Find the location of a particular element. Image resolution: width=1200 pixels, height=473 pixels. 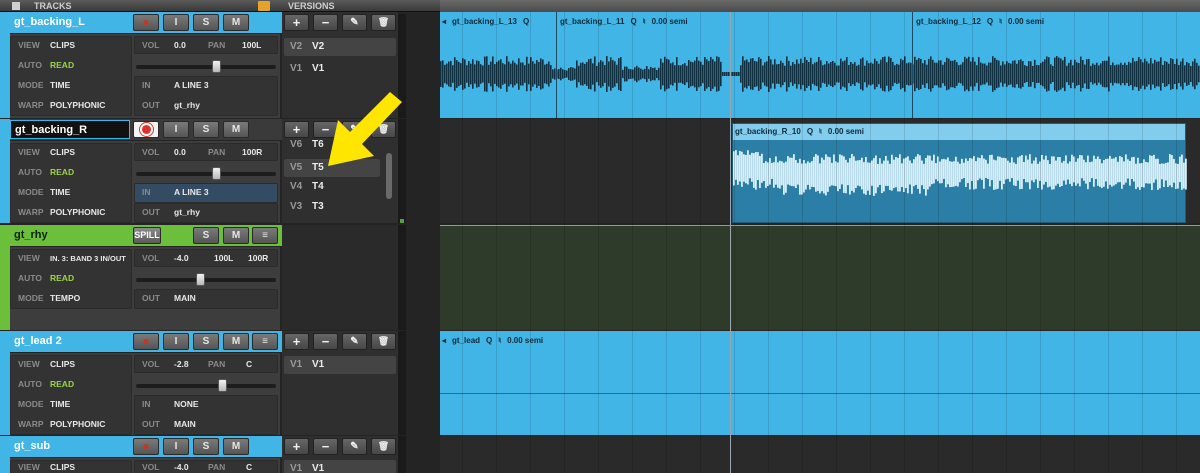

mode-value: TEMPO is located at coordinates (65, 298).